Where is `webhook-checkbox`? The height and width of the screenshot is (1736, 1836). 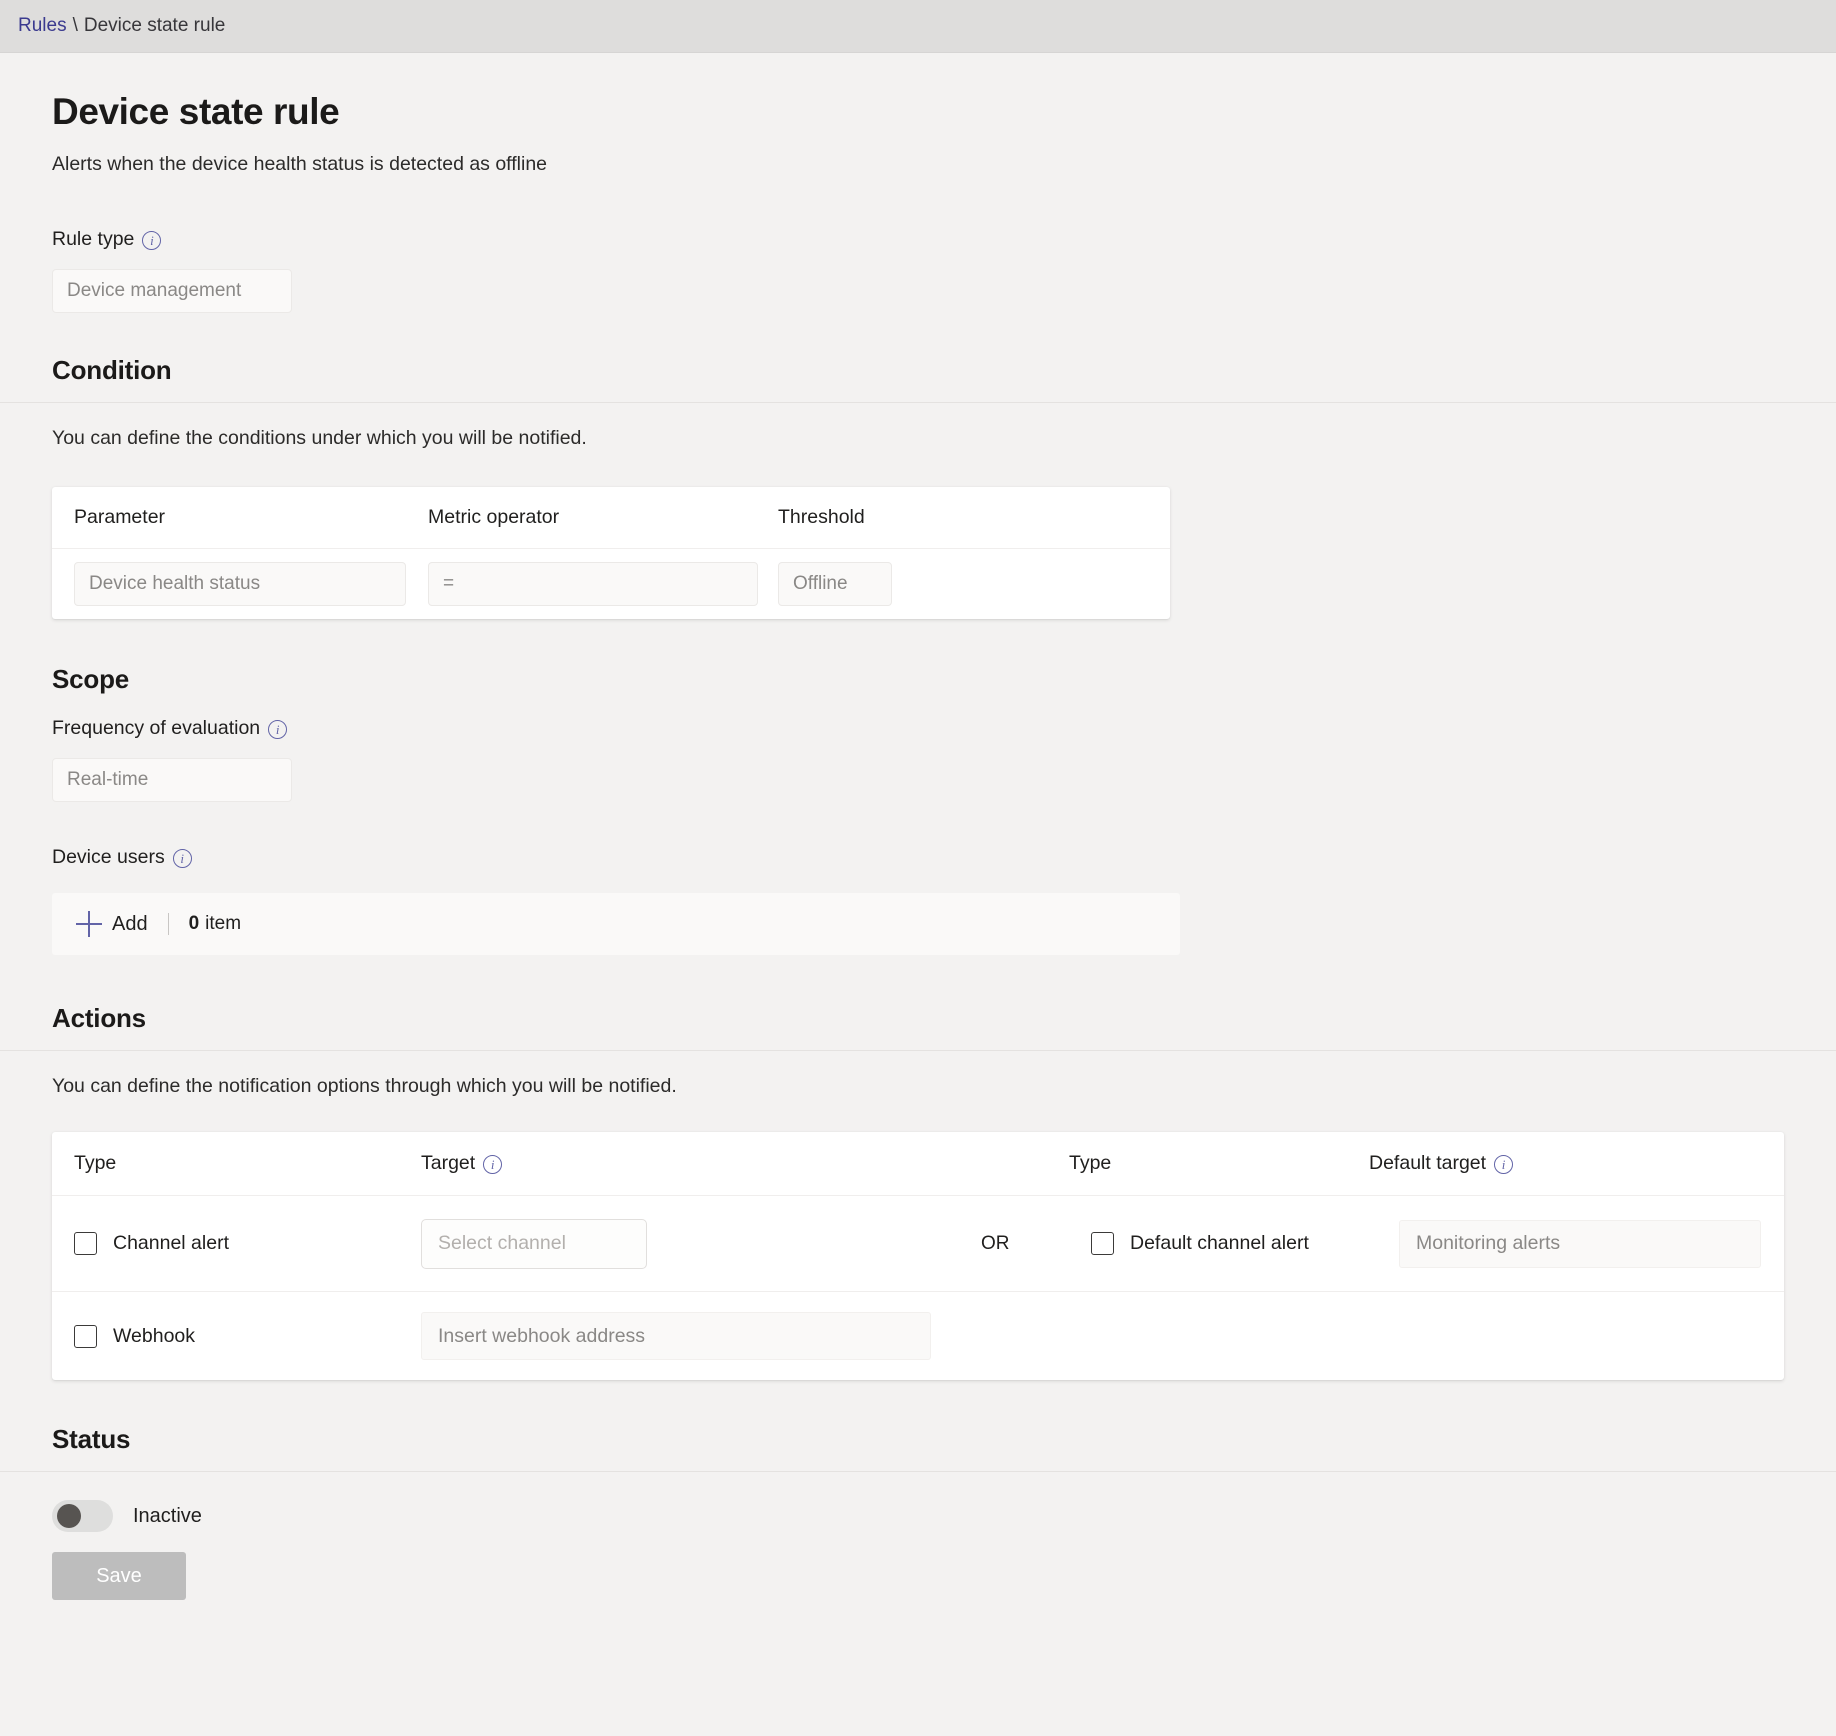
webhook-checkbox is located at coordinates (85, 1336).